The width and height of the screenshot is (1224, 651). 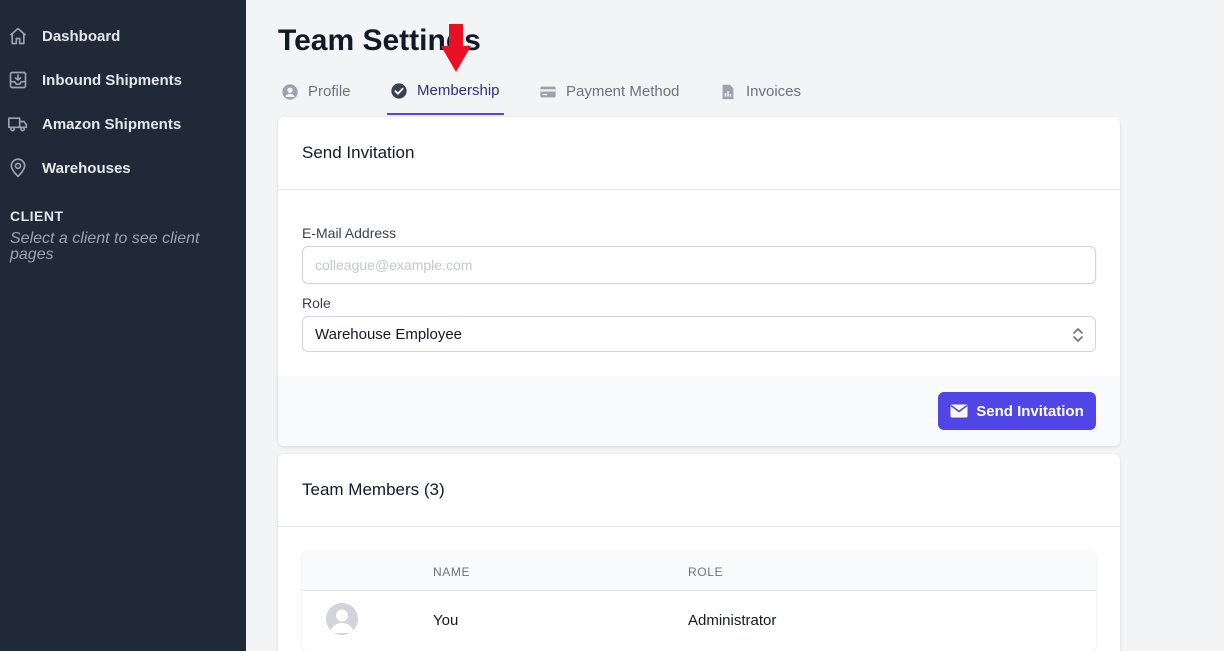 I want to click on tab-payment-method: Payment Method, so click(x=609, y=91).